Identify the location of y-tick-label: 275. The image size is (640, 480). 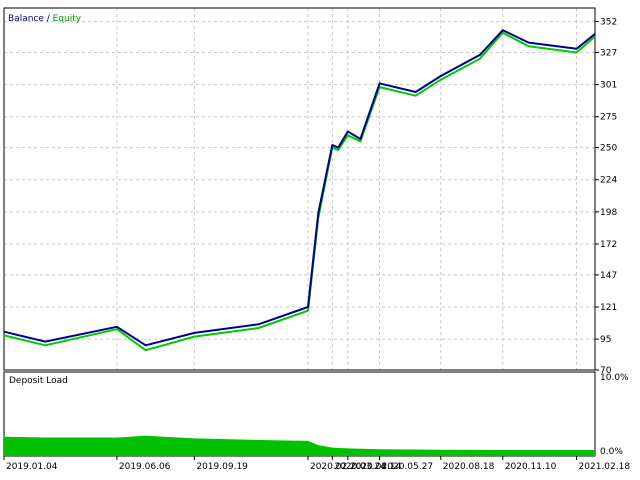
(608, 118).